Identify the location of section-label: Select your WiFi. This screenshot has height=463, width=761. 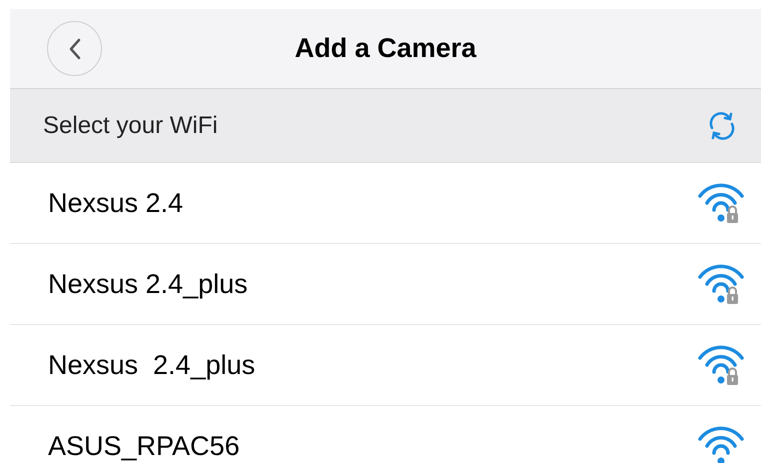
(130, 125).